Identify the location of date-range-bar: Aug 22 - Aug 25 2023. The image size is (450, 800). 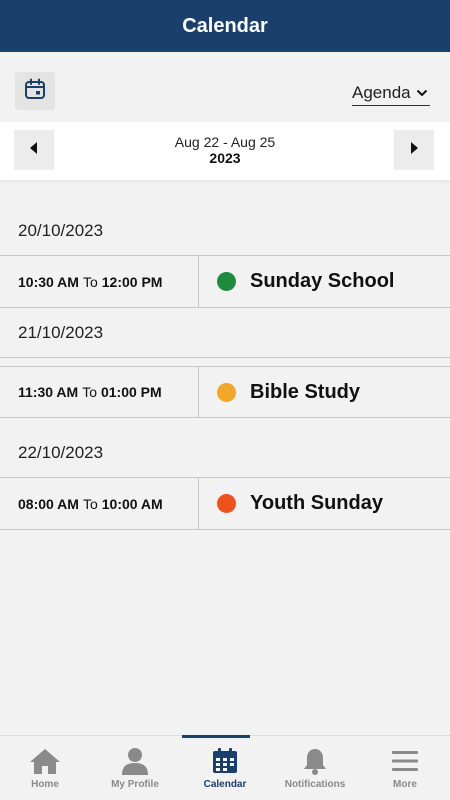
(225, 151).